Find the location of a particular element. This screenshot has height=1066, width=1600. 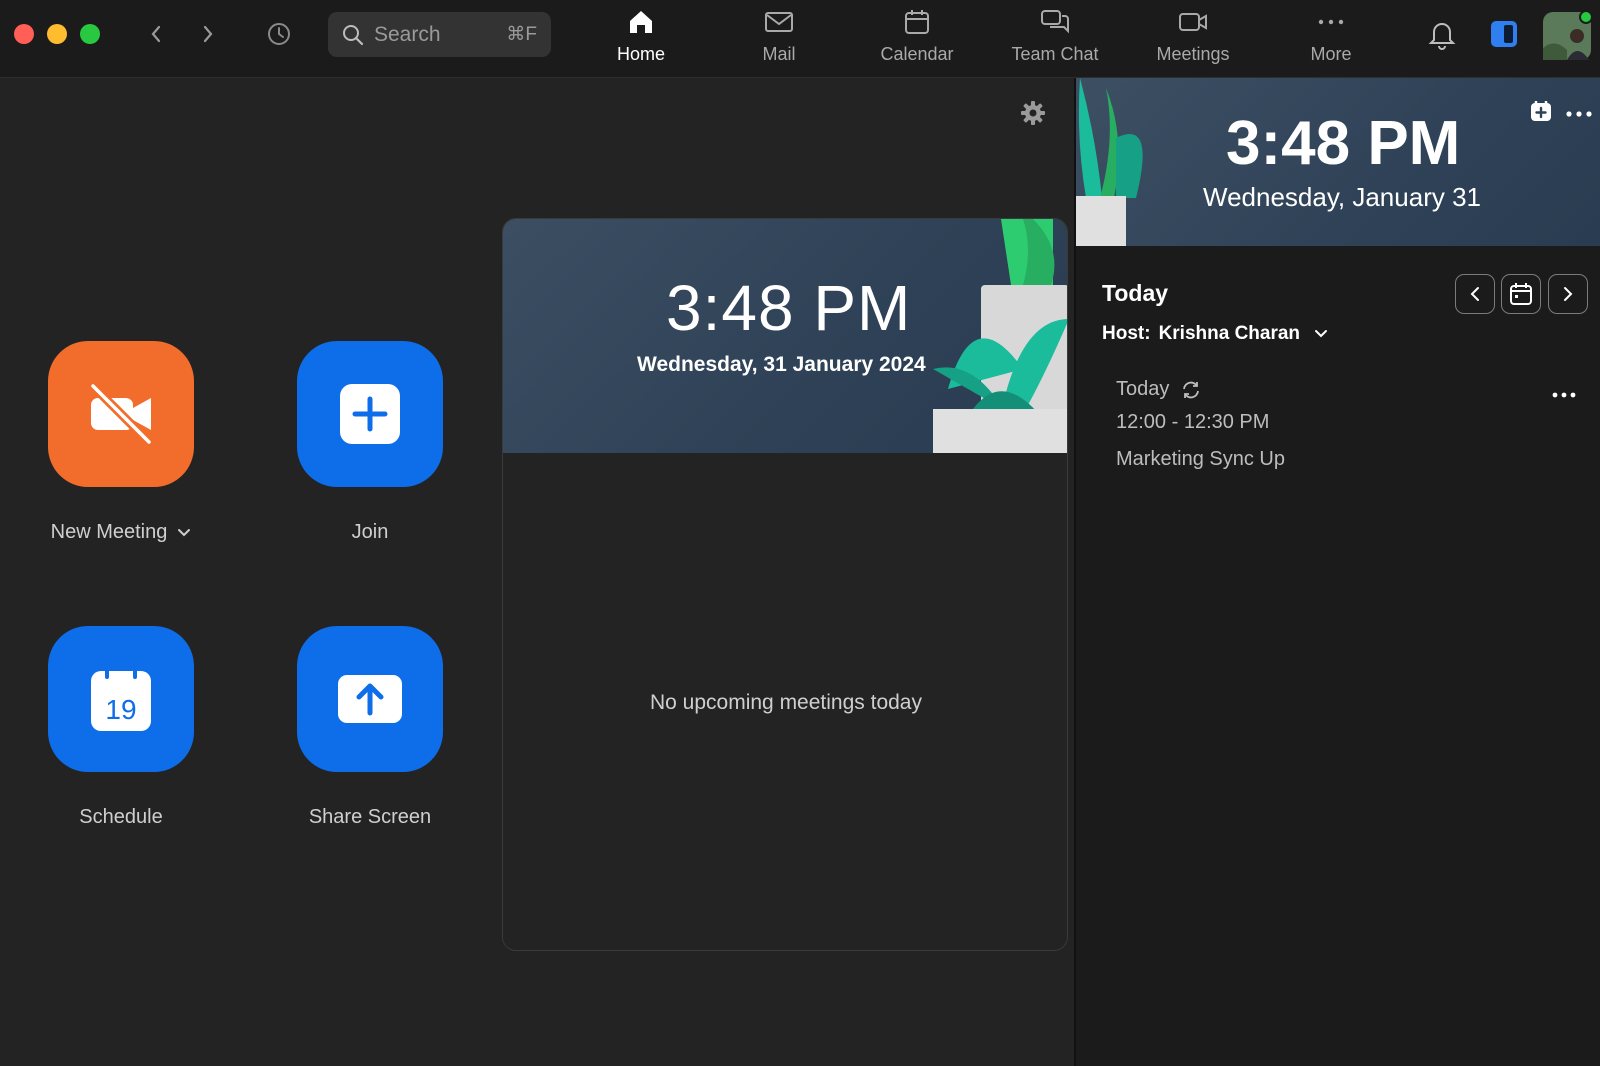

settings-button is located at coordinates (1033, 115).